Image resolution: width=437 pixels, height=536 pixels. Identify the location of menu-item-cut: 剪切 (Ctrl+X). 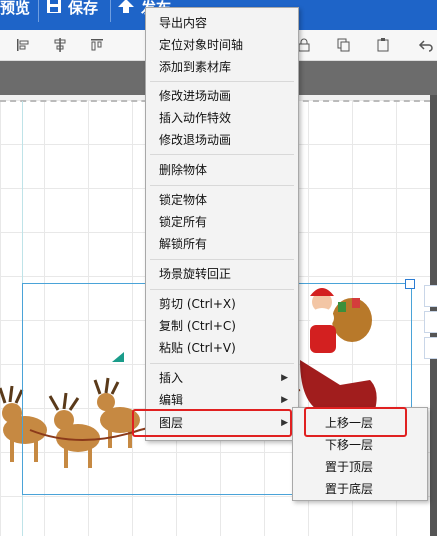
(222, 304).